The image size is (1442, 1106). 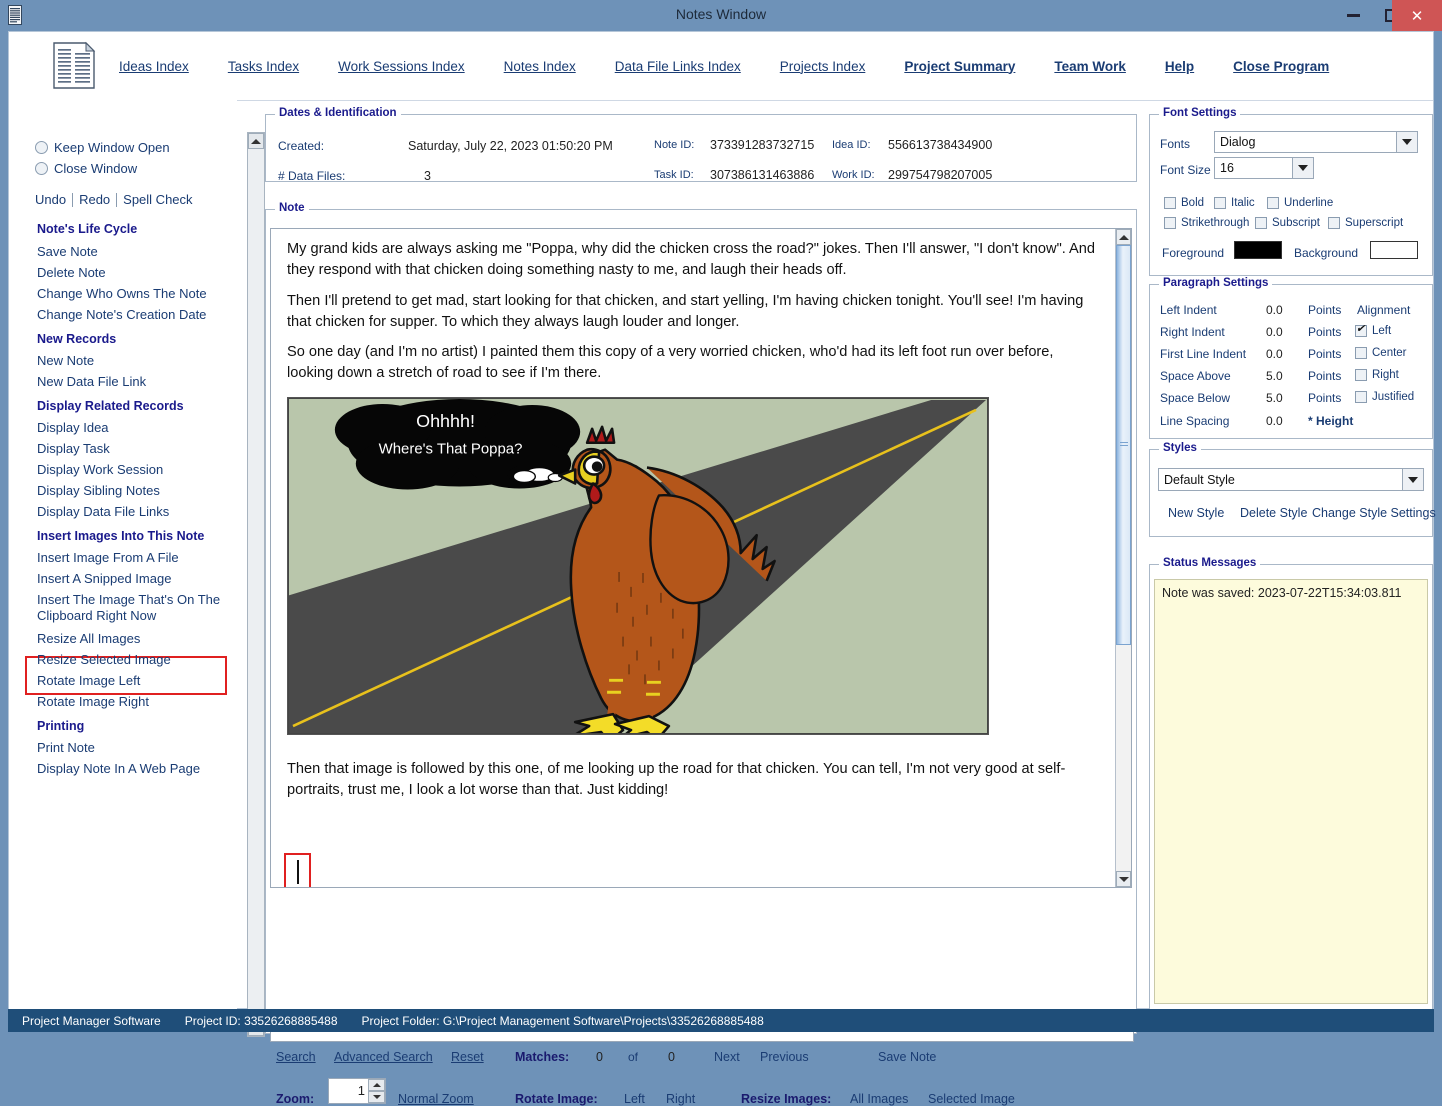 I want to click on spell-check-button: Spell Check, so click(x=157, y=199).